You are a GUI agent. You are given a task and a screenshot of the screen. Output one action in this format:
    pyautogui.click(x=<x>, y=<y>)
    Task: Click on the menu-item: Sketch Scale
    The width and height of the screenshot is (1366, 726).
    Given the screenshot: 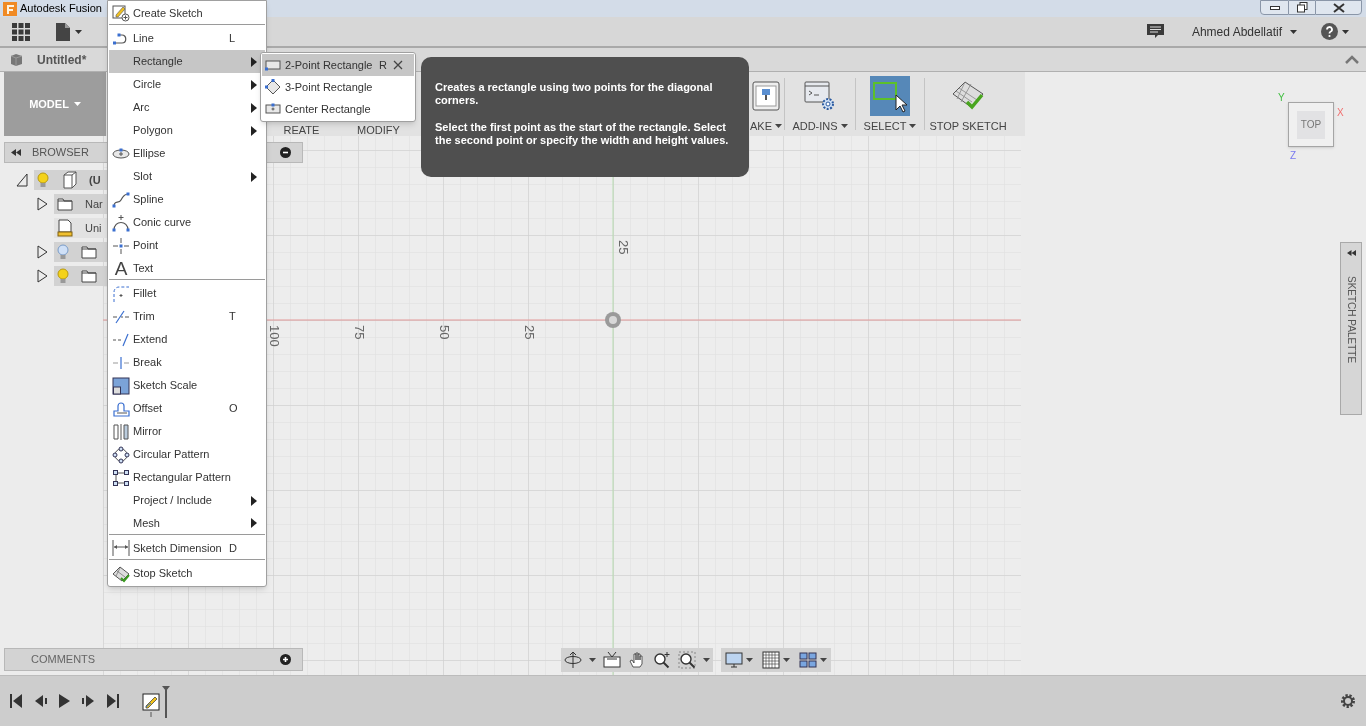 What is the action you would take?
    pyautogui.click(x=187, y=385)
    